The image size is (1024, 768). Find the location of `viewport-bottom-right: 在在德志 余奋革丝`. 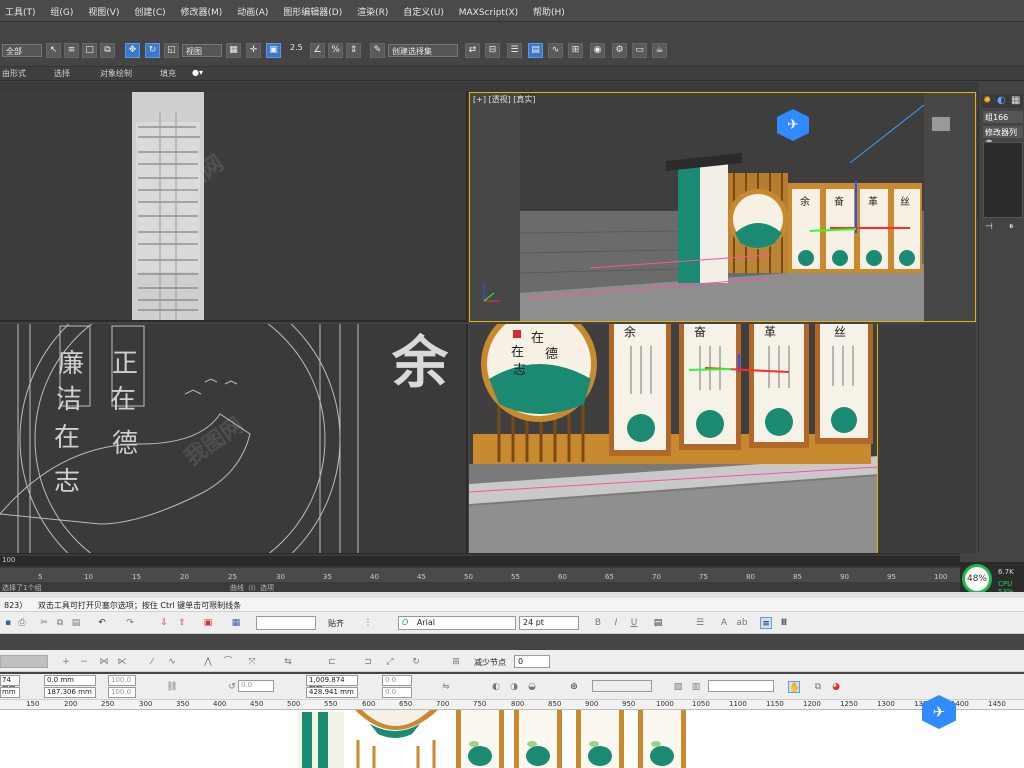

viewport-bottom-right: 在在德志 余奋革丝 is located at coordinates (673, 438).